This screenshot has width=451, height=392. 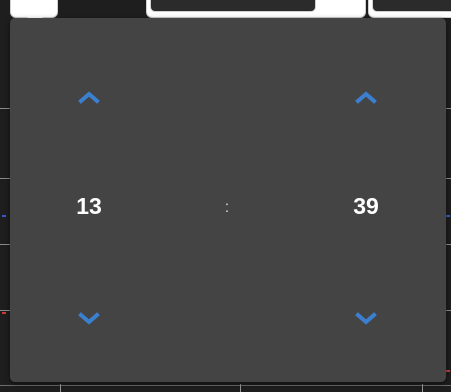 I want to click on hour-value: 13, so click(x=89, y=206).